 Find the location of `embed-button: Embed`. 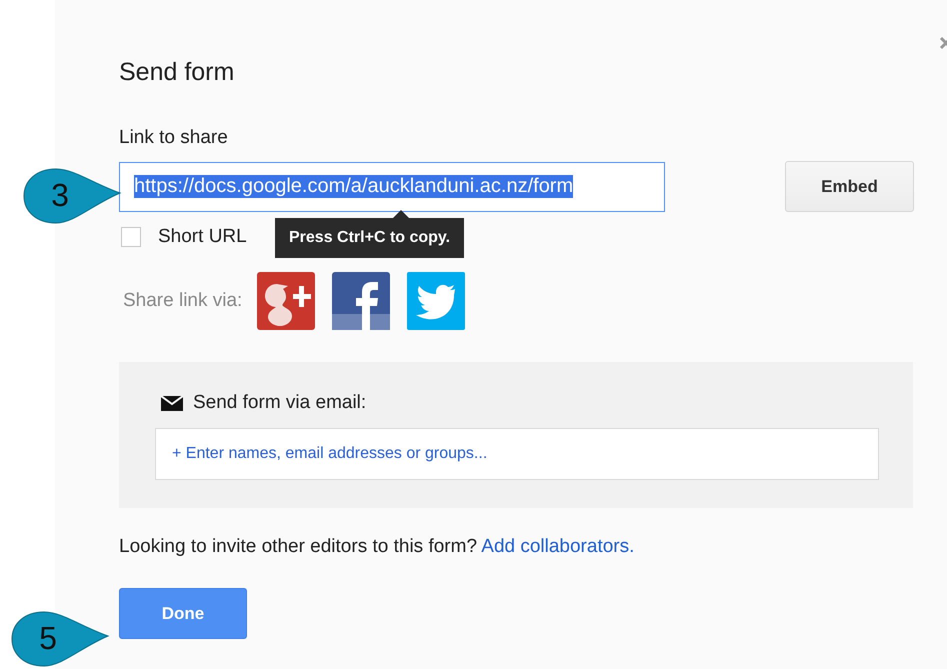

embed-button: Embed is located at coordinates (849, 186).